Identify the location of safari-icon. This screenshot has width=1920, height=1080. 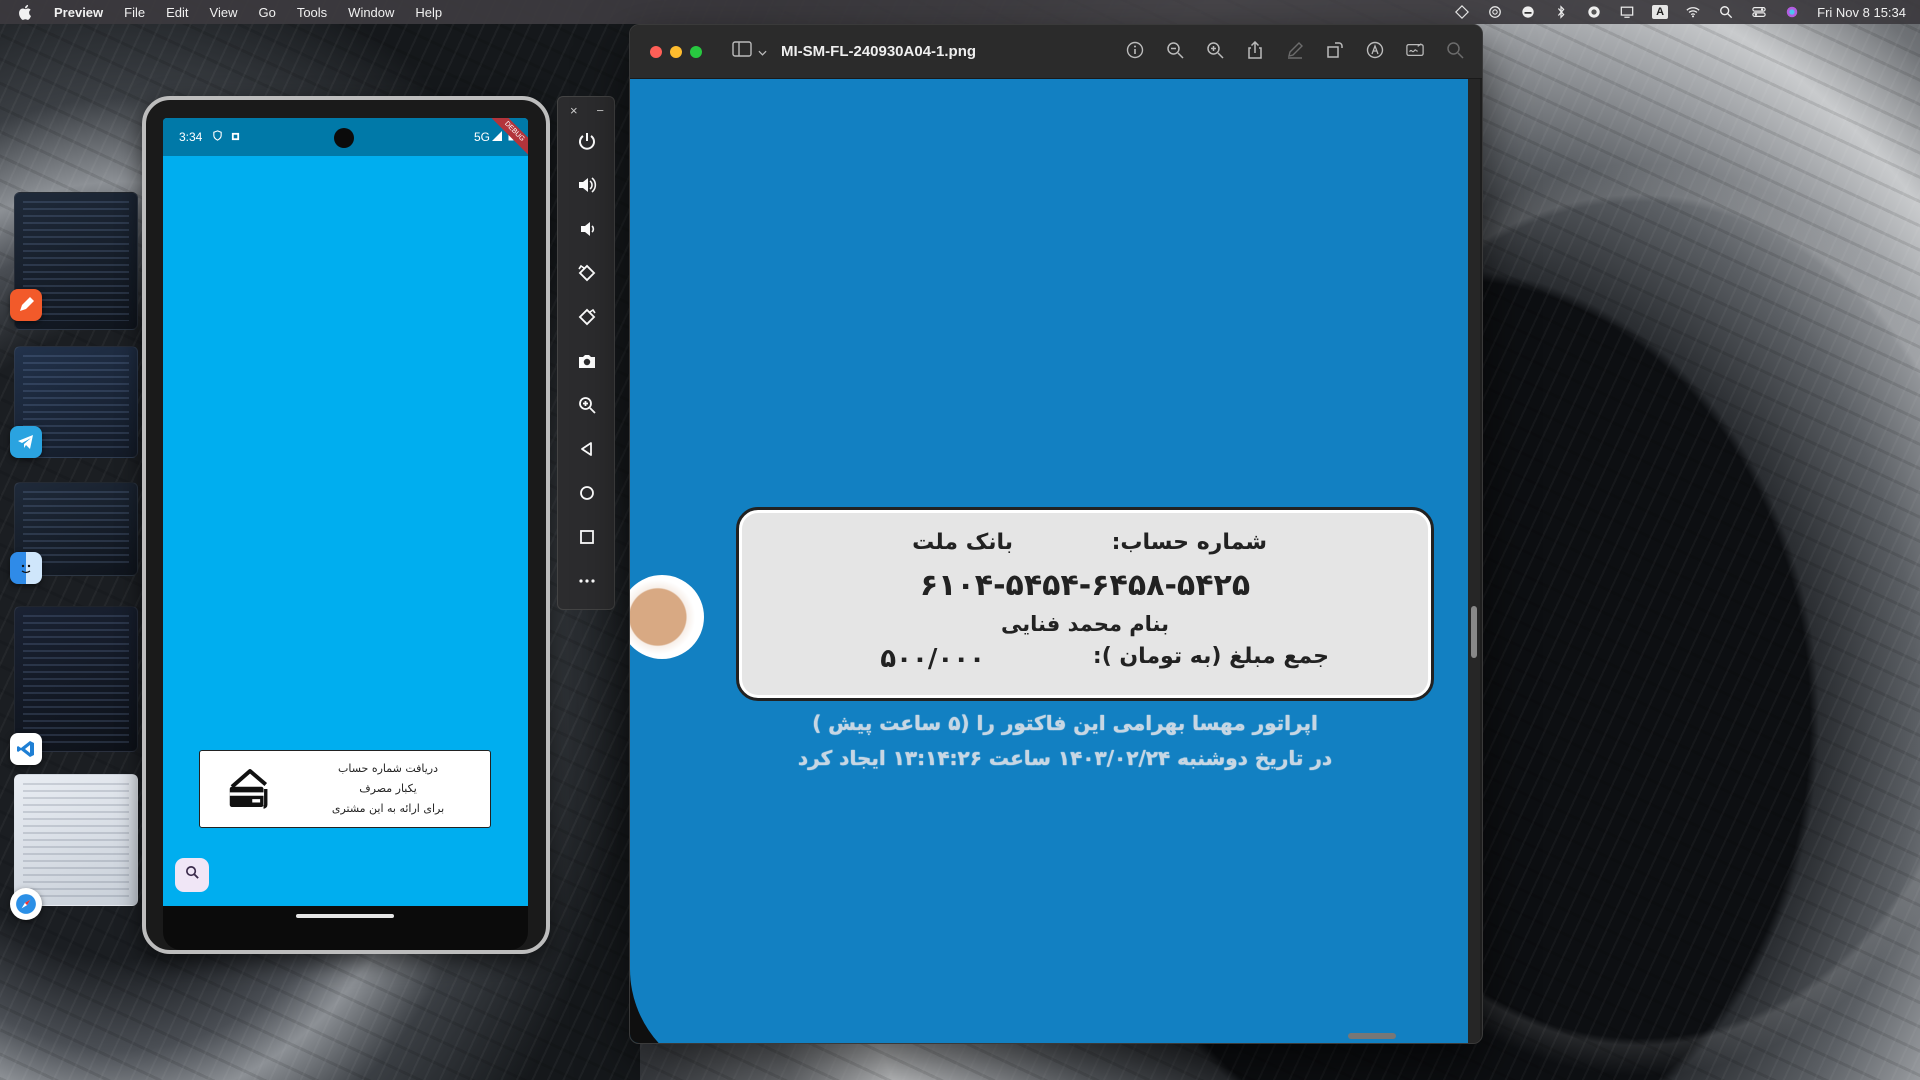
(26, 904).